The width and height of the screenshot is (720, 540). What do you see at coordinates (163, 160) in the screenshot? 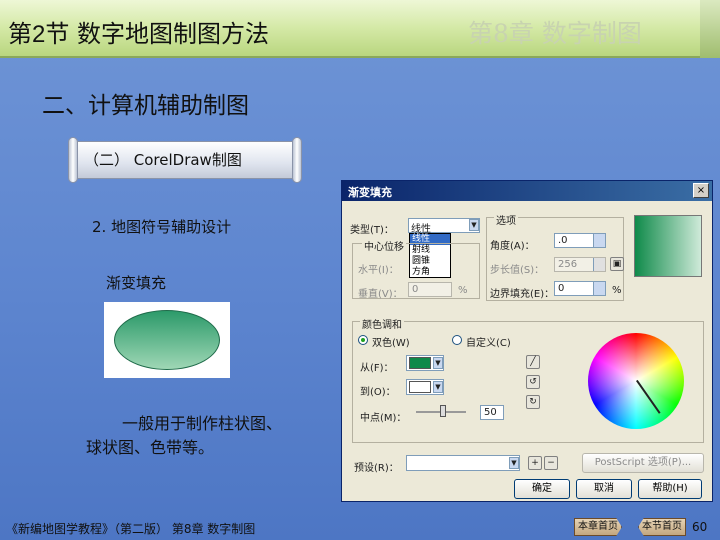
I see `scroll-label: （二） CorelDraw制图` at bounding box center [163, 160].